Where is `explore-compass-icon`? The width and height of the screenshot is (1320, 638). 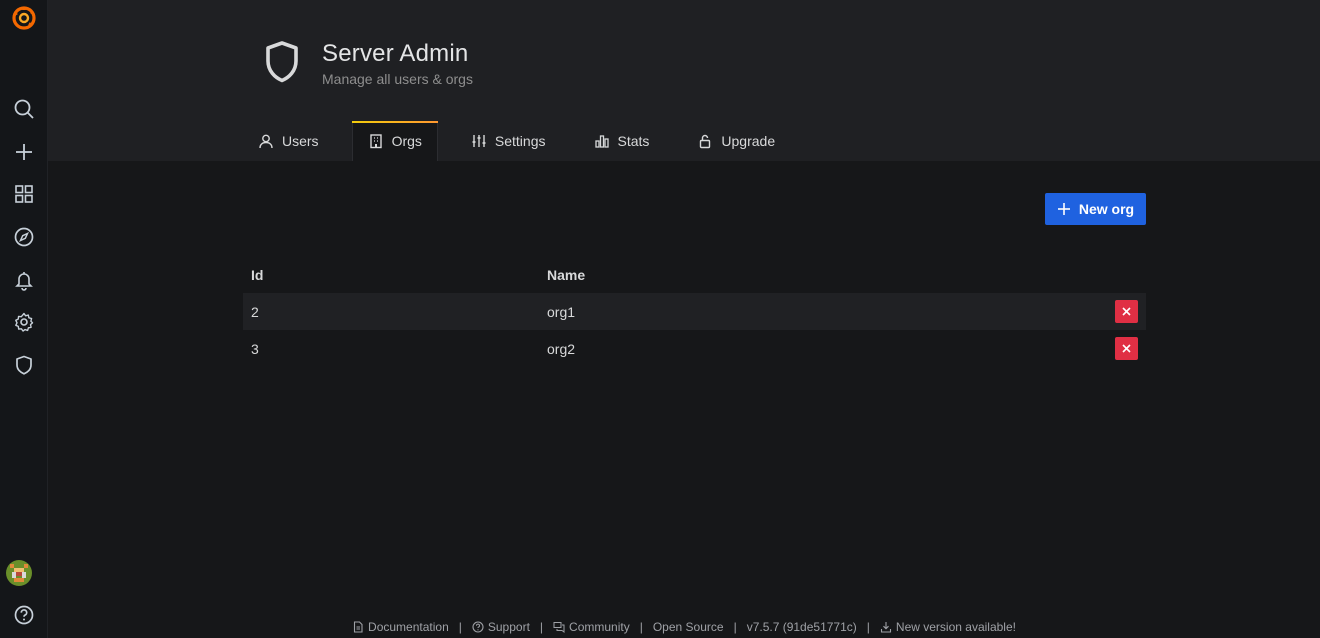 explore-compass-icon is located at coordinates (24, 237).